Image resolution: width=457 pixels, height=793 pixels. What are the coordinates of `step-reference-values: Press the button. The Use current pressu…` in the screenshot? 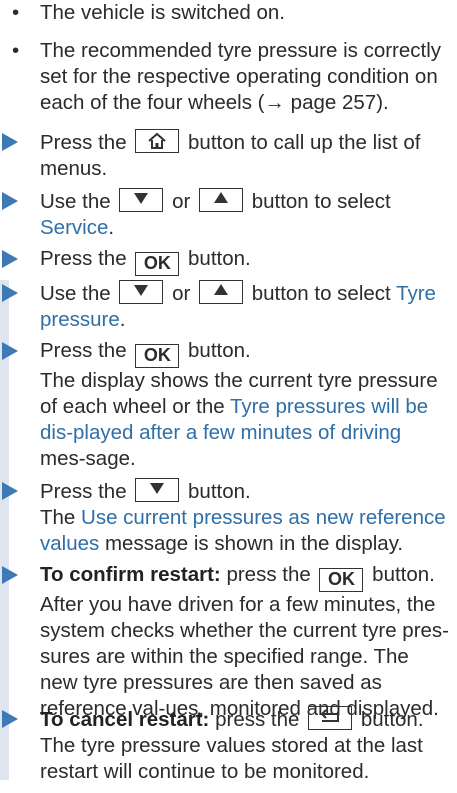 It's located at (226, 517).